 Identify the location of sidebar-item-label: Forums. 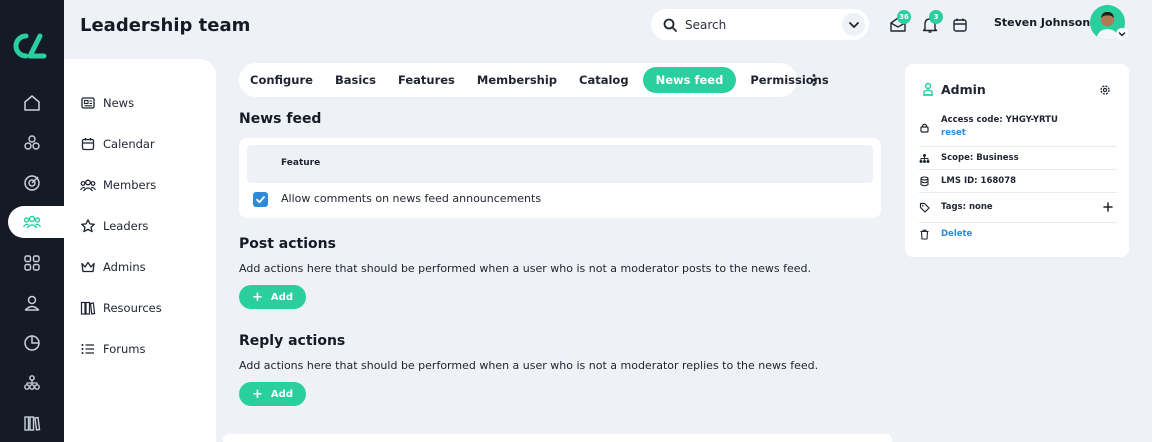
(124, 349).